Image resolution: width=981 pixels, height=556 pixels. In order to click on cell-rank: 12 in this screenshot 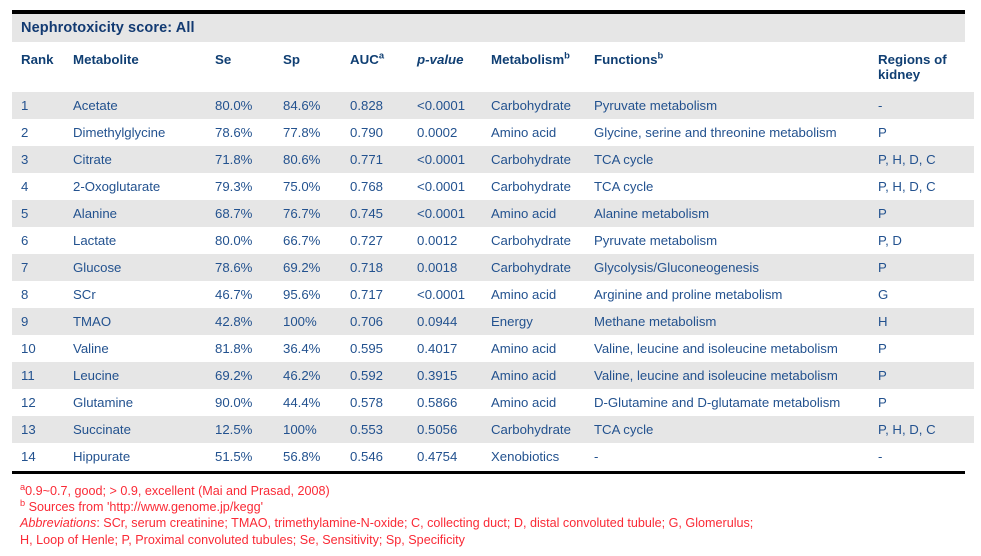, I will do `click(42, 402)`.